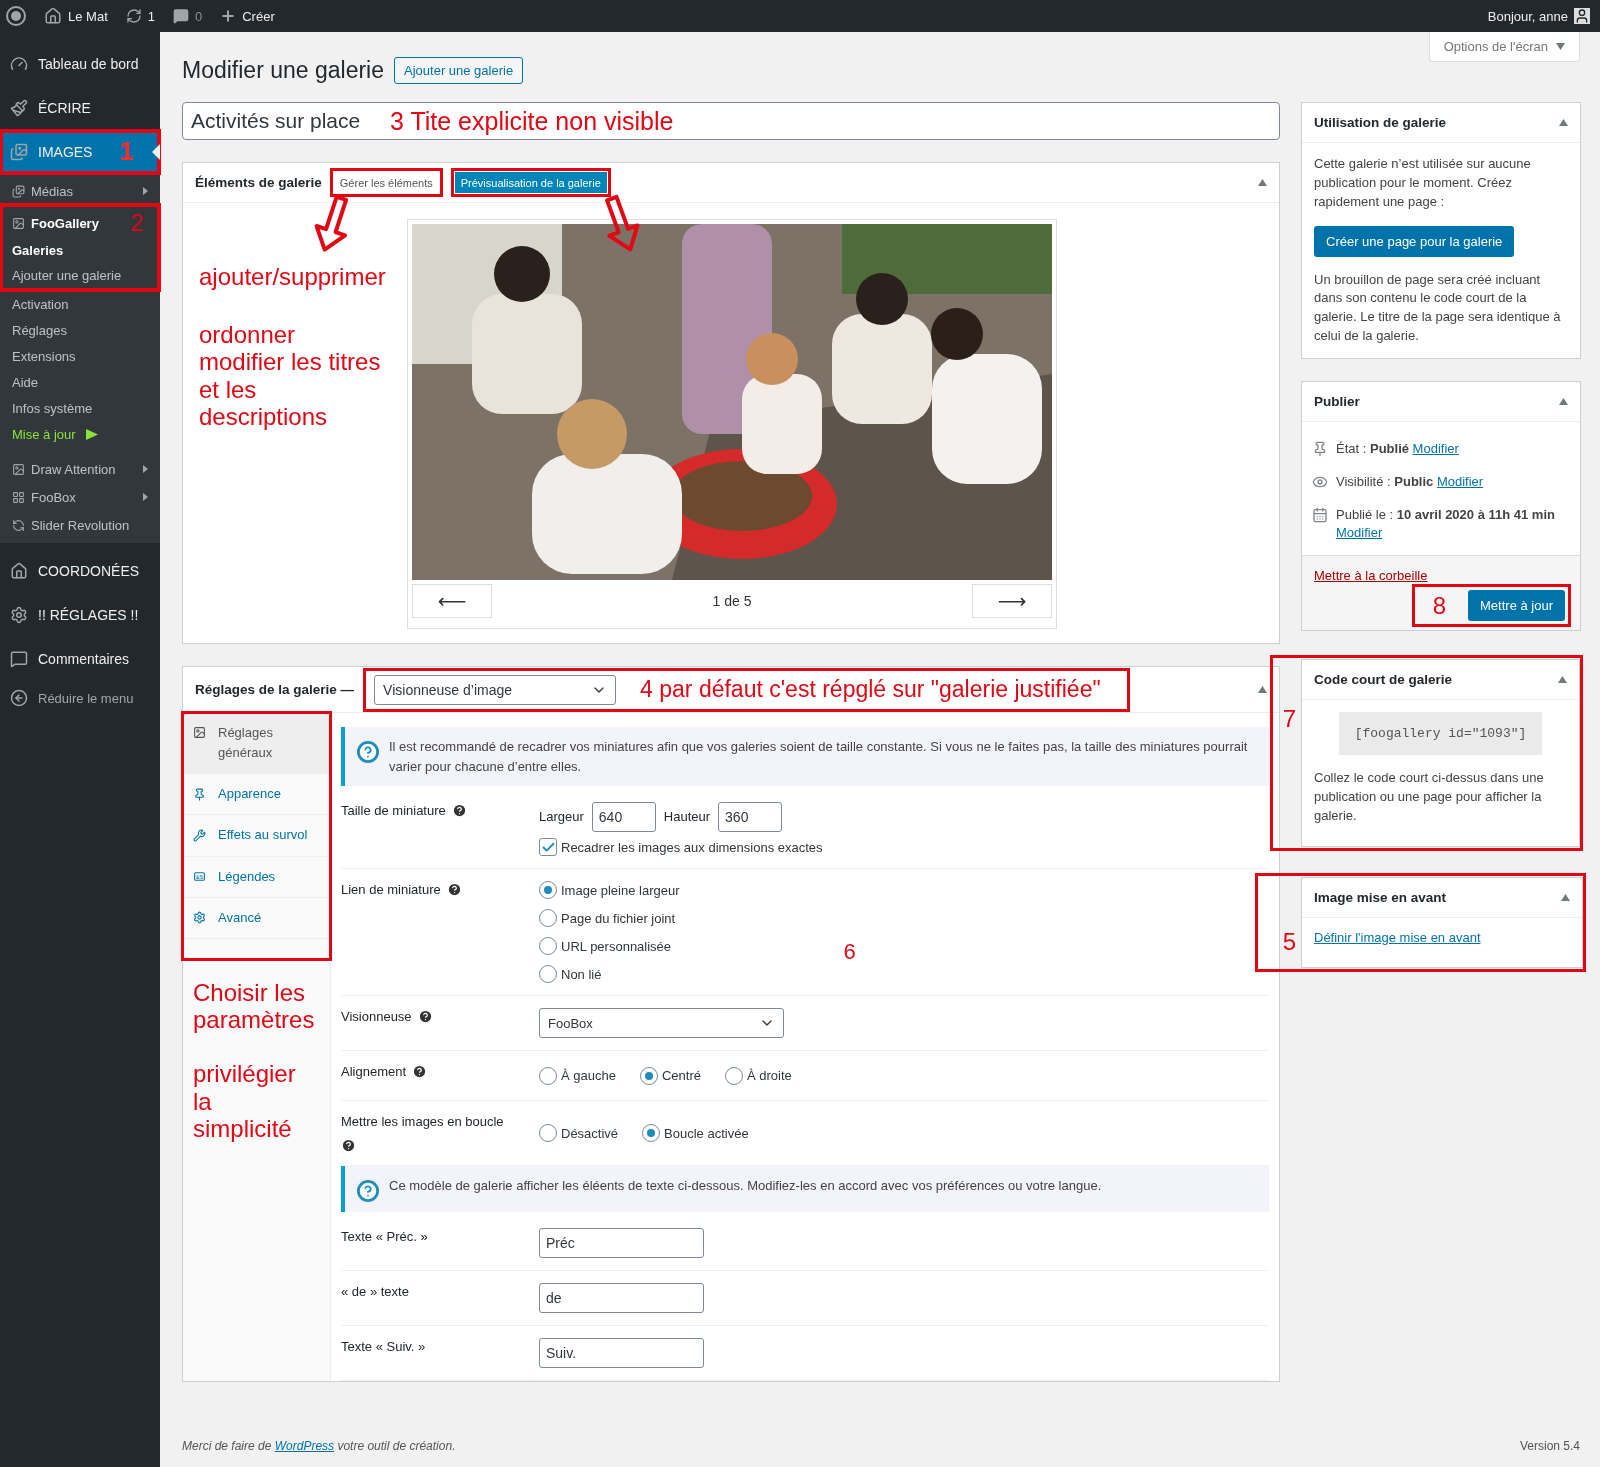 Image resolution: width=1600 pixels, height=1467 pixels. I want to click on menu-item: Tableau de bord, so click(80, 64).